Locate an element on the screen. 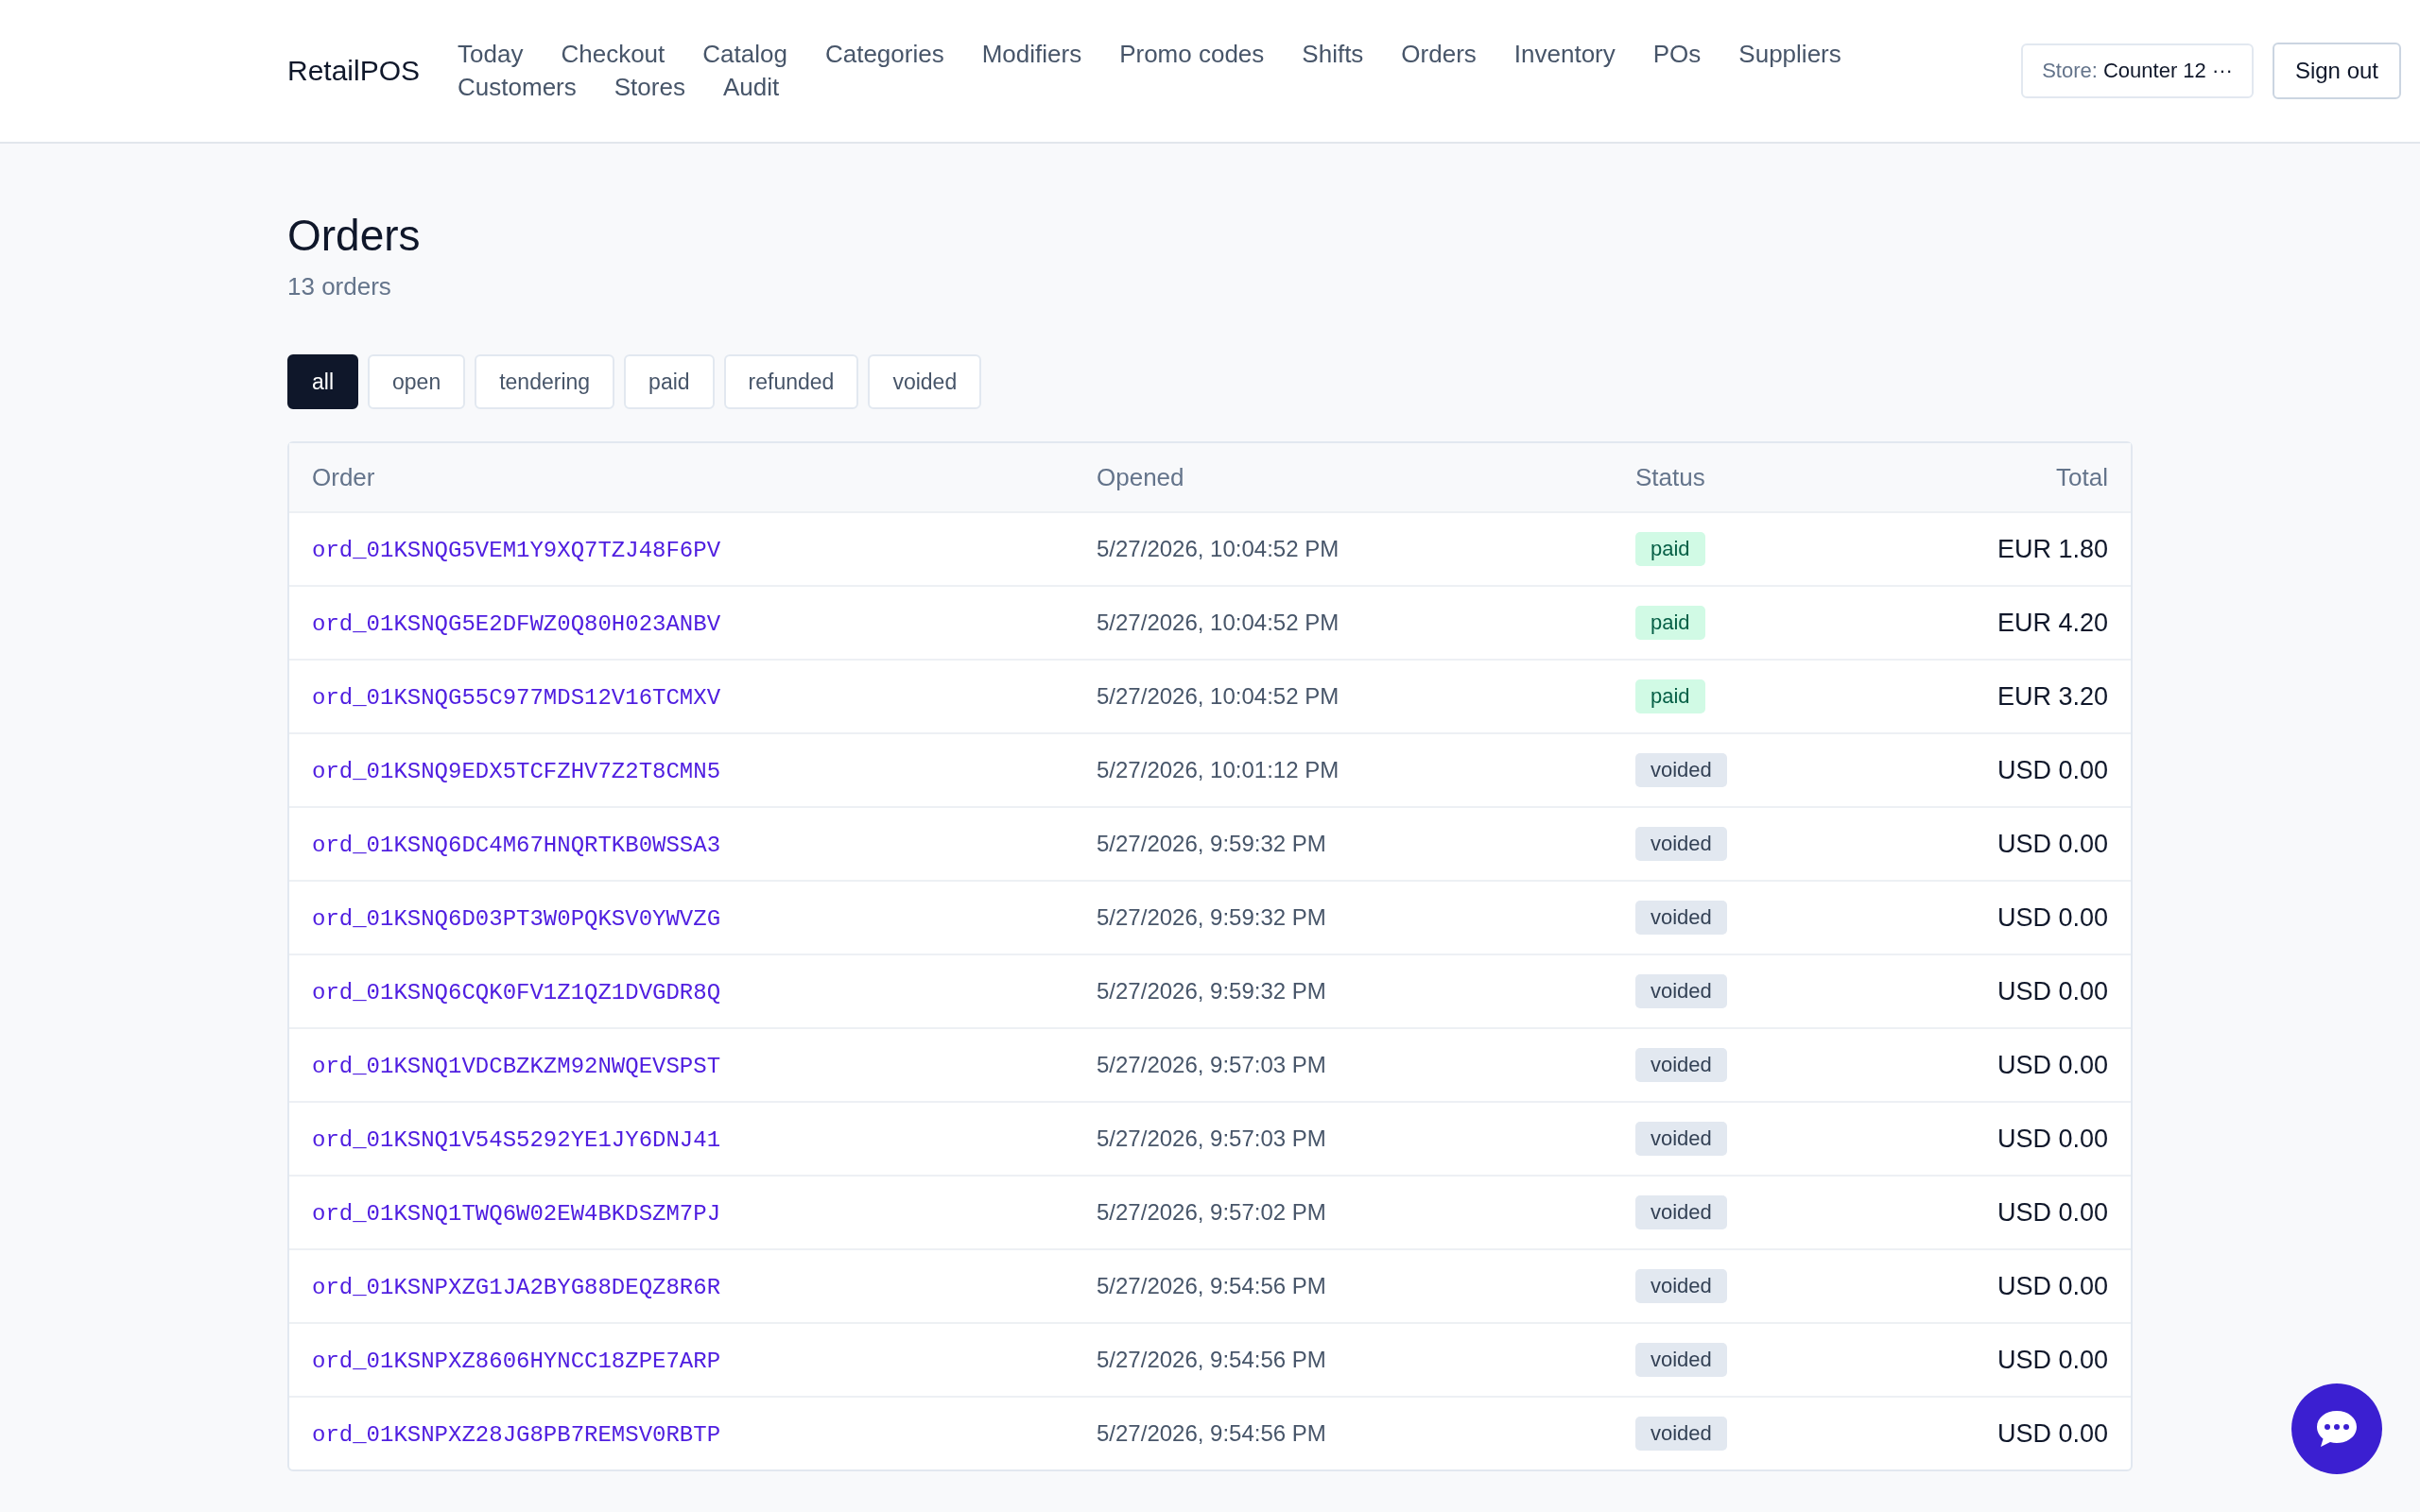 The width and height of the screenshot is (2420, 1512). nav-link: Suppliers is located at coordinates (1789, 54).